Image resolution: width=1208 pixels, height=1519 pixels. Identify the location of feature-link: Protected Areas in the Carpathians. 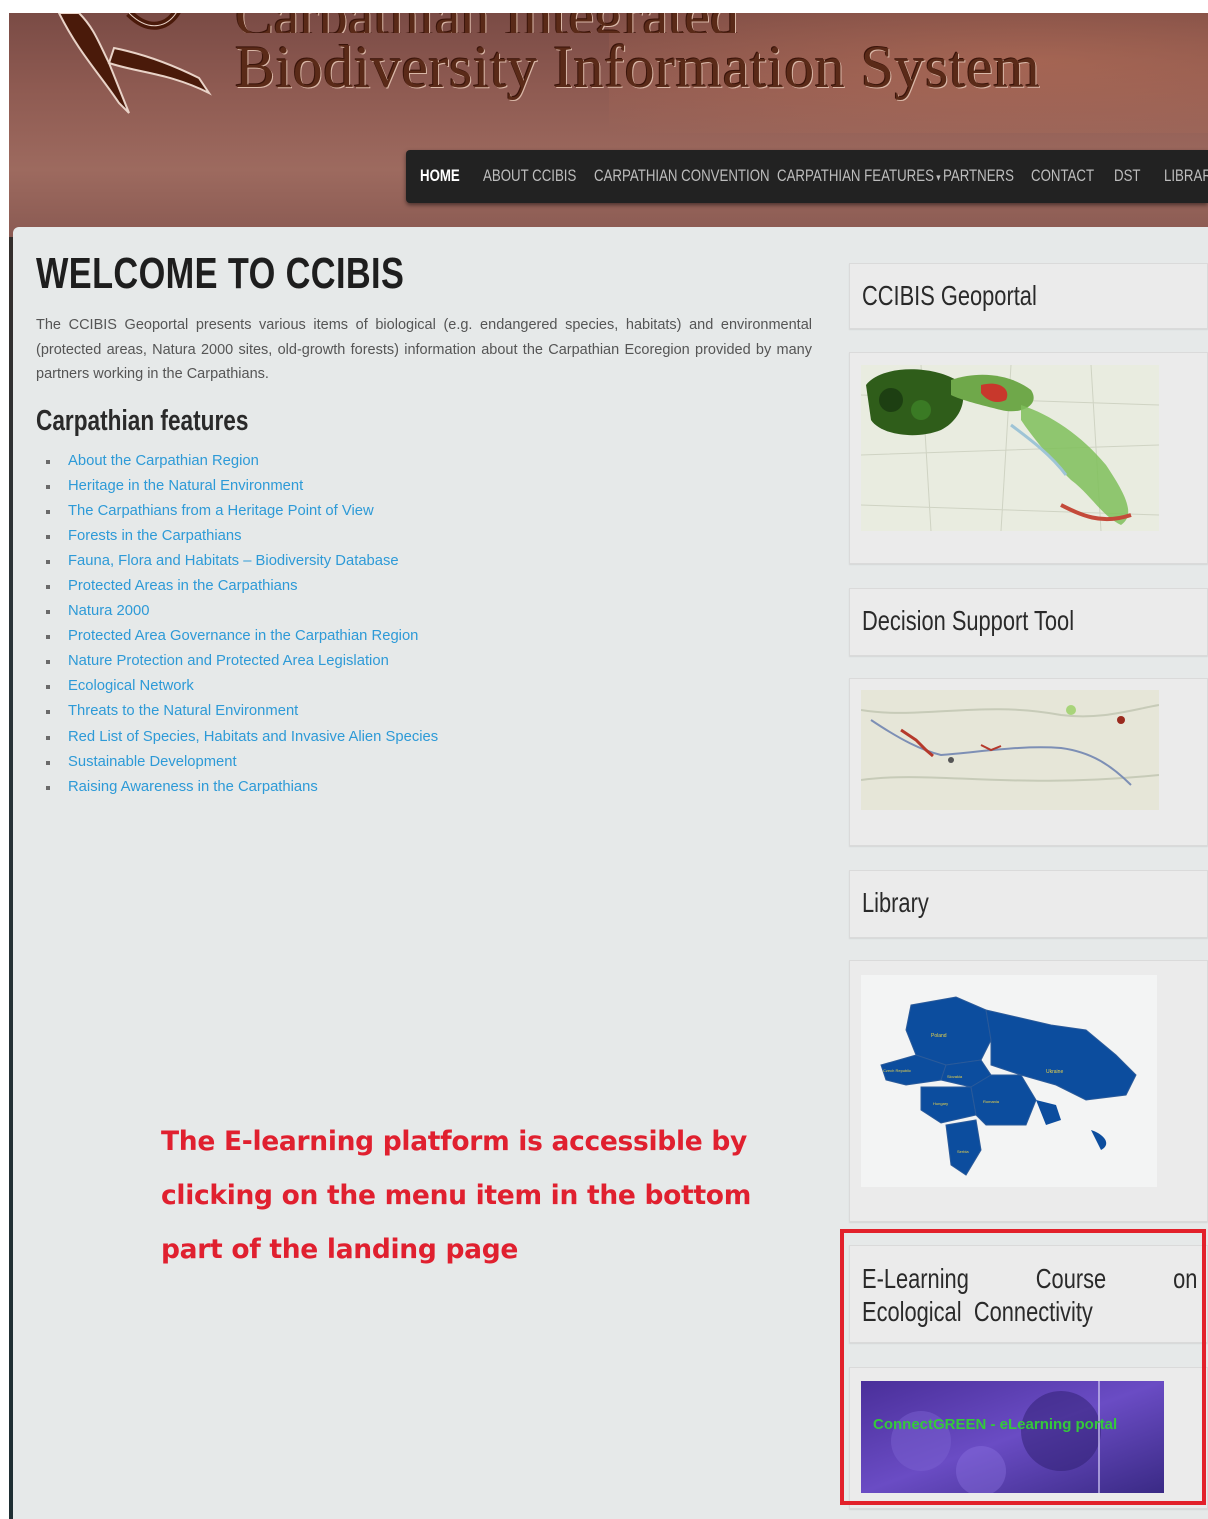
(183, 586).